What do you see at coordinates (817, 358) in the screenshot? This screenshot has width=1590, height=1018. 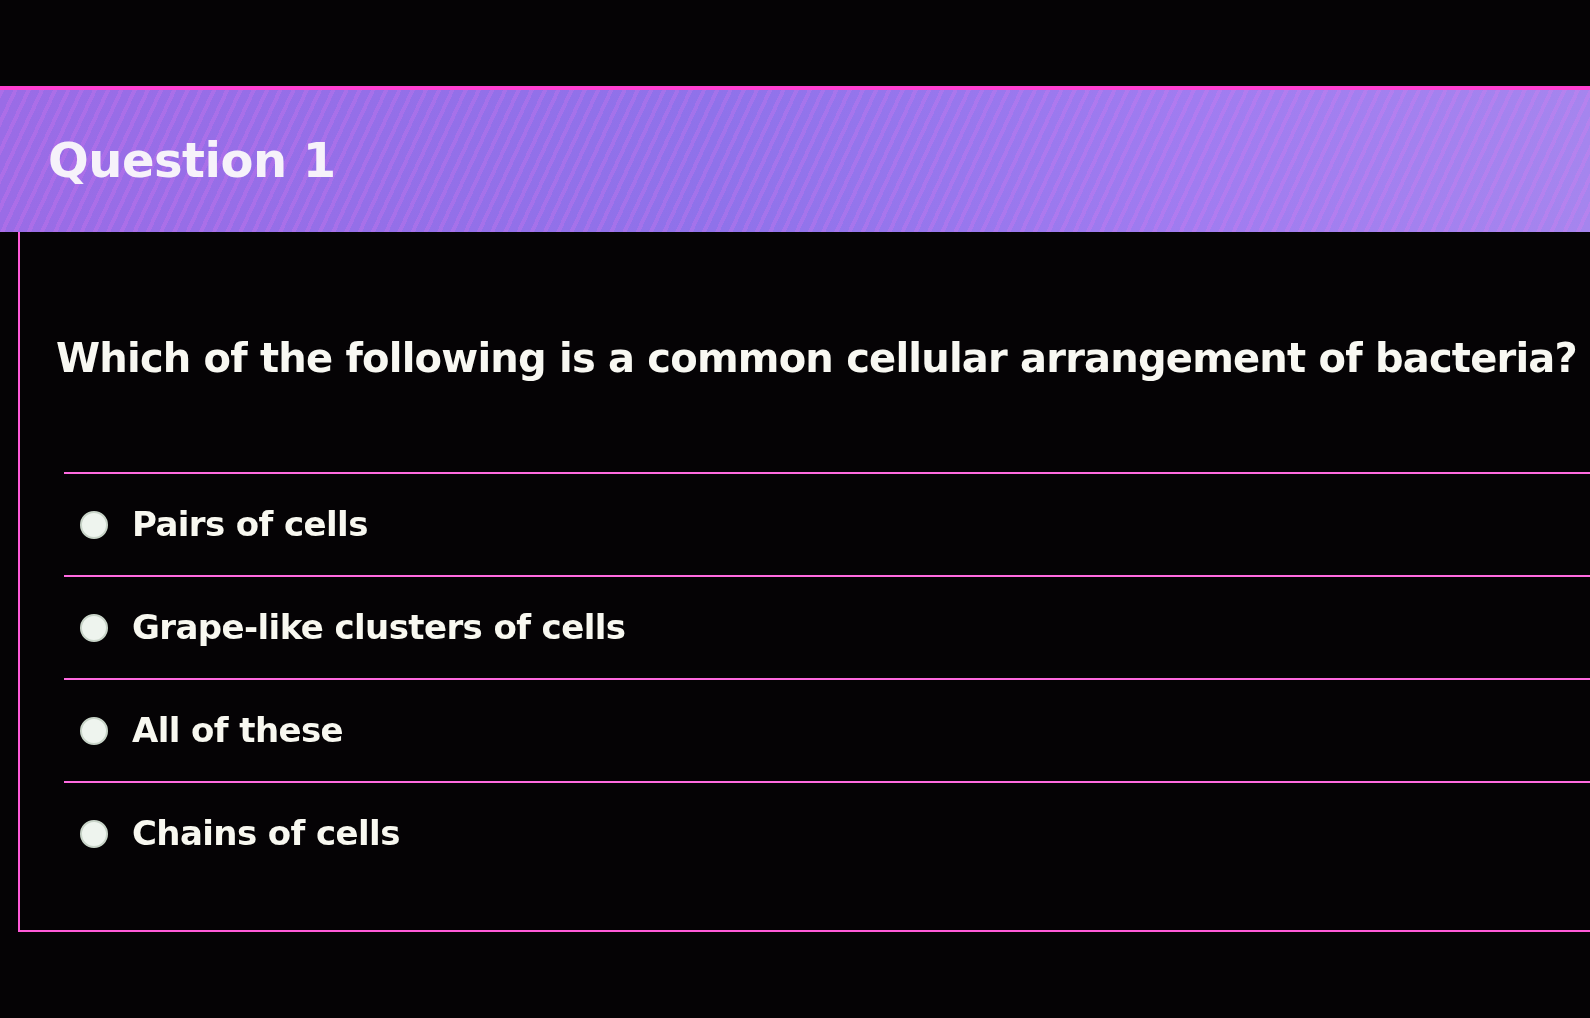 I see `question-text: Which of the following is a common cellular arrangement of bacteria?` at bounding box center [817, 358].